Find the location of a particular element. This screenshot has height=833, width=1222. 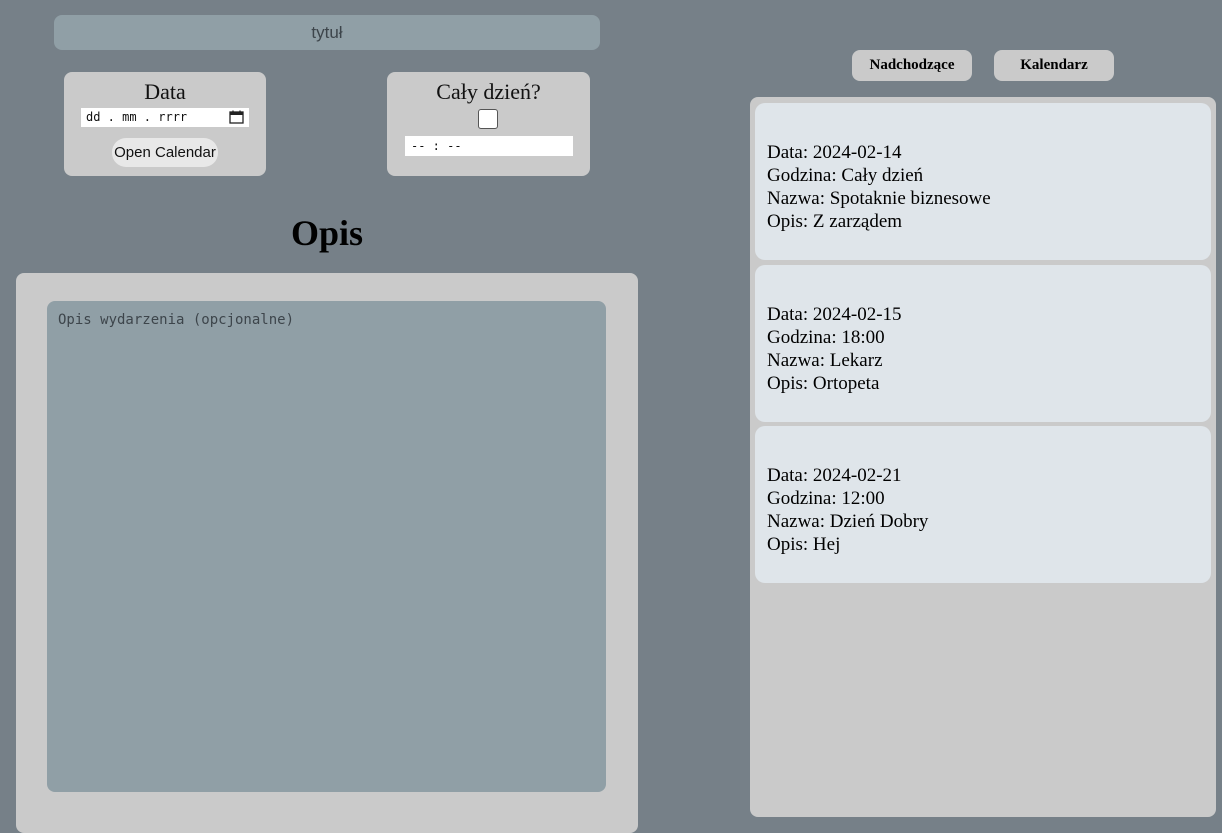

event-description: Opis: Z zarządem is located at coordinates (835, 221).